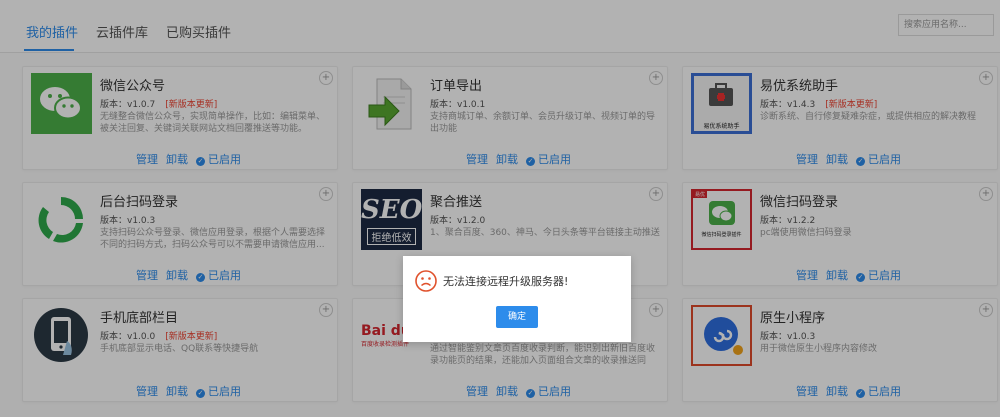  Describe the element at coordinates (517, 299) in the screenshot. I see `error-dialog: 无法连接远程升级服务器! 确定` at that location.